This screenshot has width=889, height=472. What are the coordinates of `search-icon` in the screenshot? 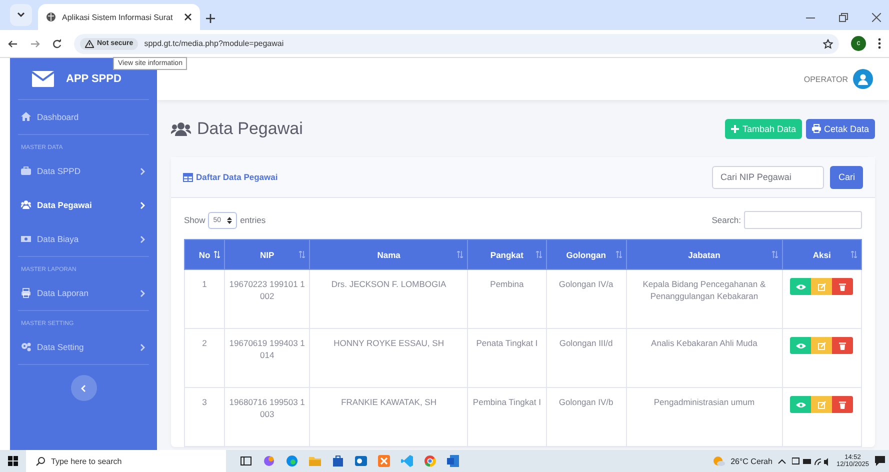 It's located at (40, 461).